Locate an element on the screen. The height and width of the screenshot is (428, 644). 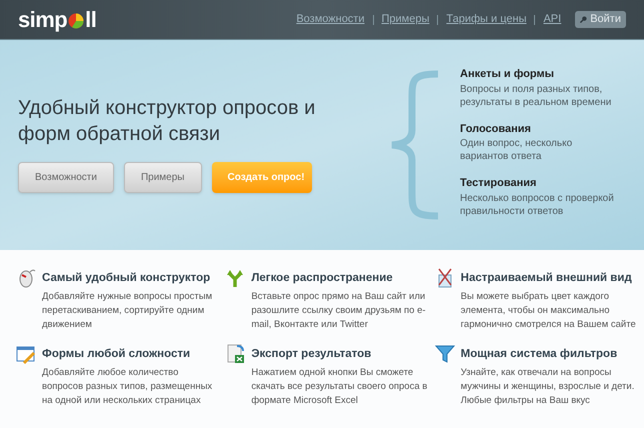
survey-type-title: Анкеты и формы is located at coordinates (508, 74).